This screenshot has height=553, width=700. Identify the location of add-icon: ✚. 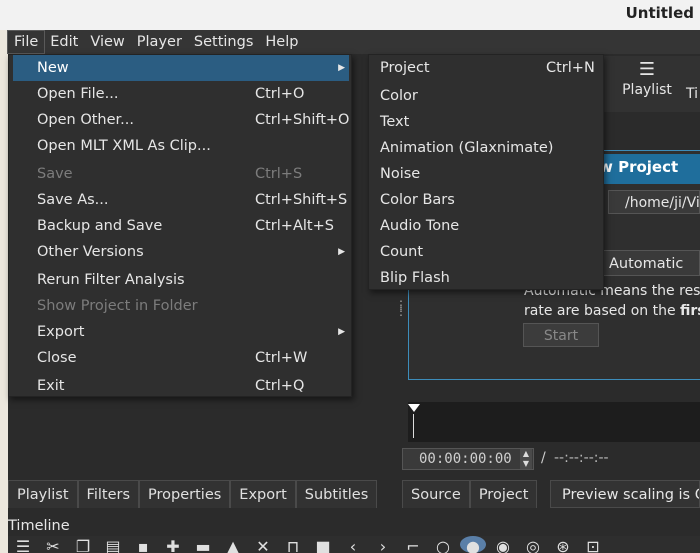
(173, 544).